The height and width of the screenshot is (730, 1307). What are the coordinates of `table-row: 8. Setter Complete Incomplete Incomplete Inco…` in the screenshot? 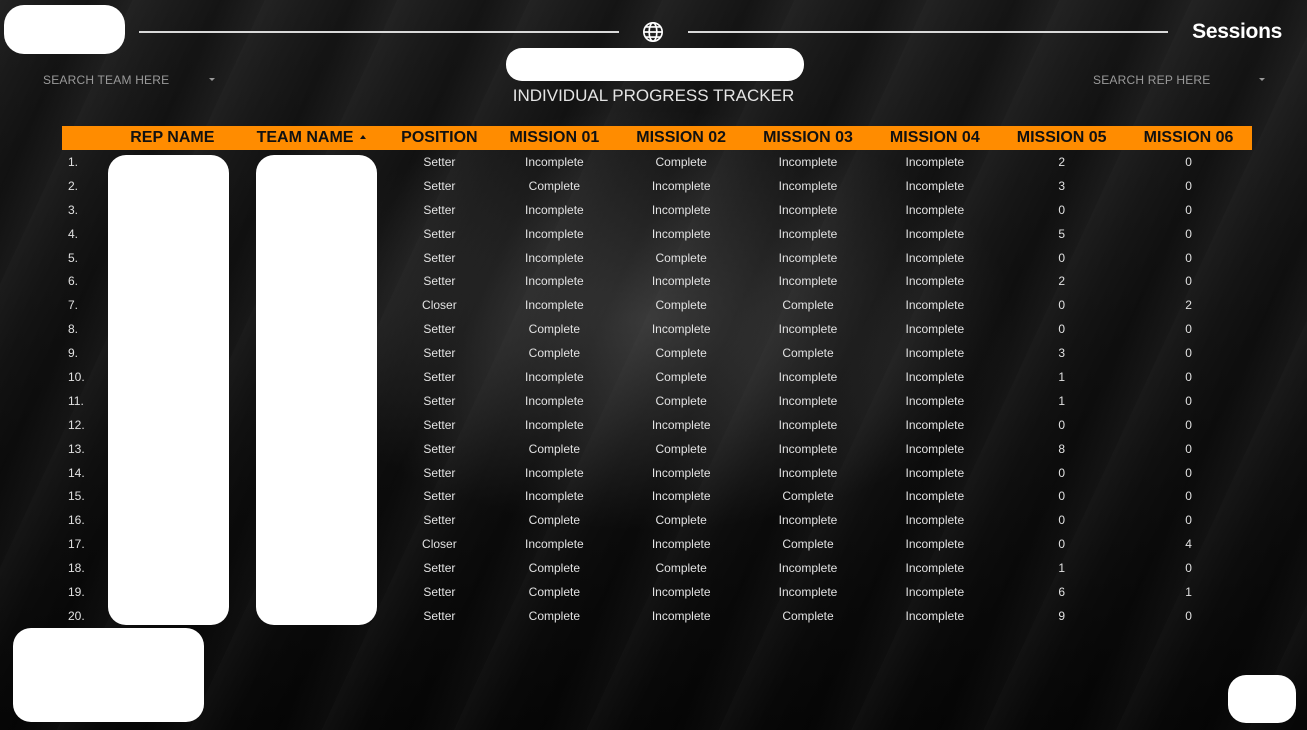 It's located at (657, 329).